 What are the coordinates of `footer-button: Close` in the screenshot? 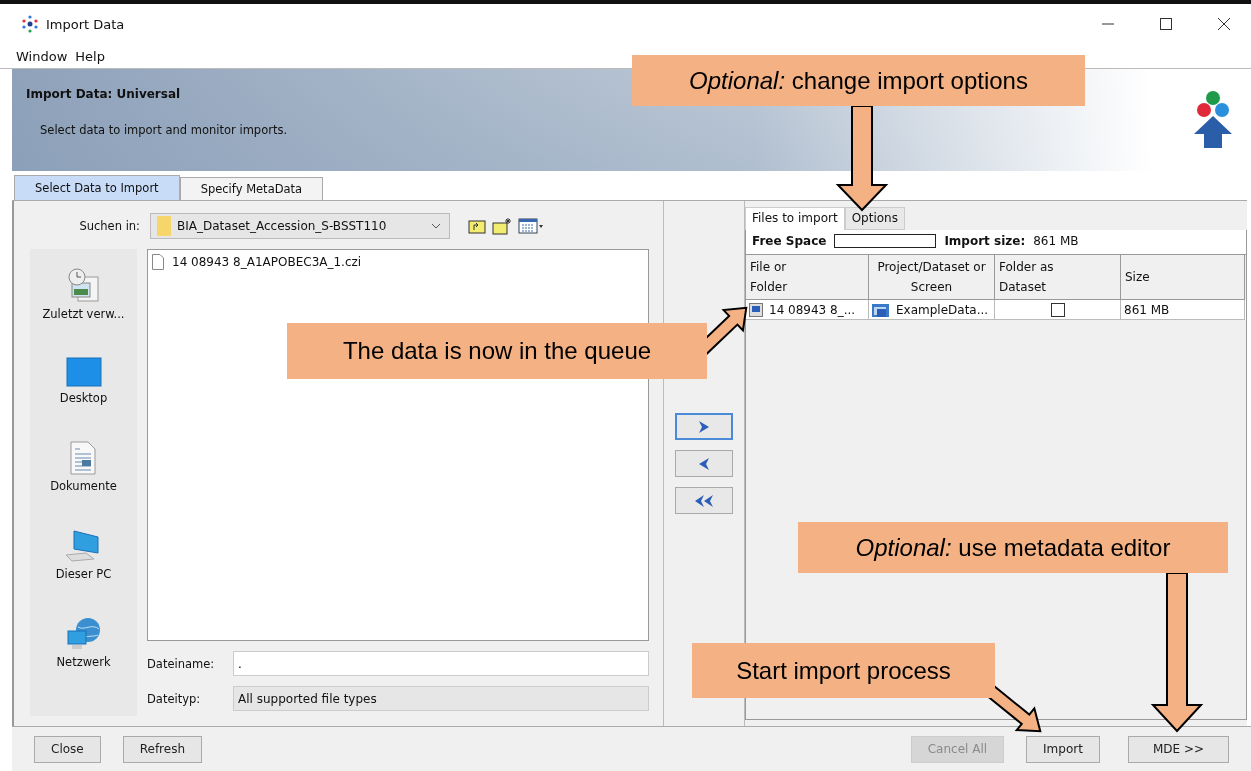 It's located at (67, 749).